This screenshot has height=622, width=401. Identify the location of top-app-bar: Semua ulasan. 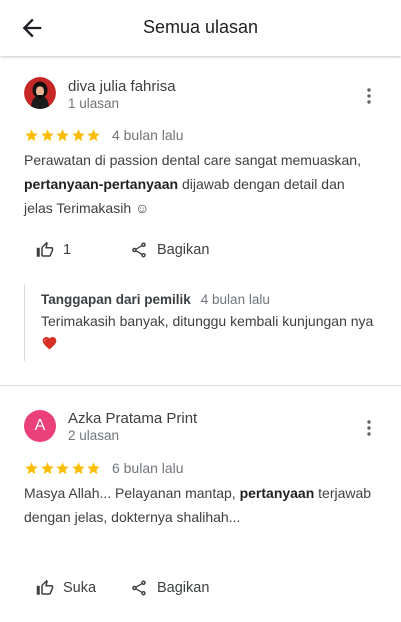
(200, 28).